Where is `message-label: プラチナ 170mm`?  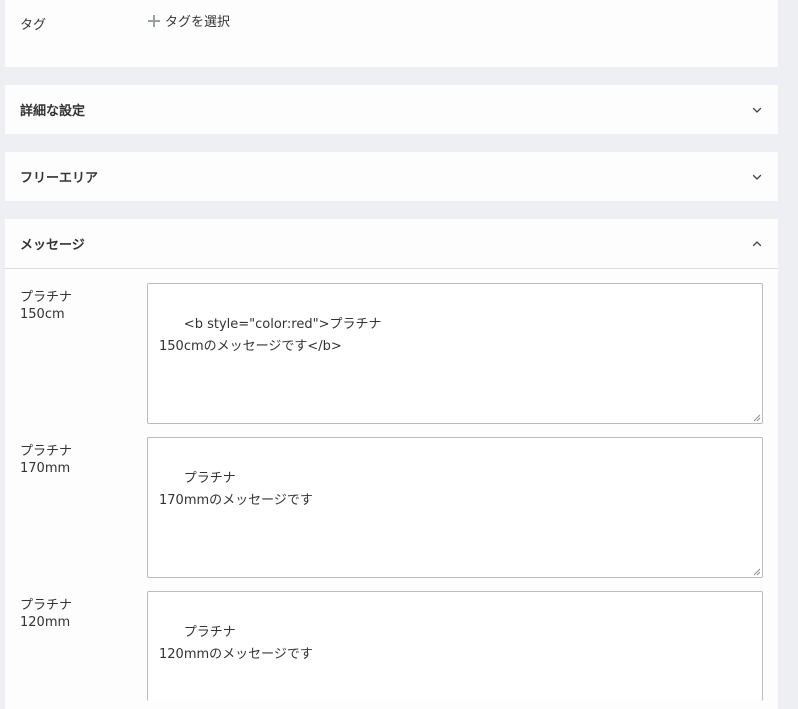
message-label: プラチナ 170mm is located at coordinates (75, 460).